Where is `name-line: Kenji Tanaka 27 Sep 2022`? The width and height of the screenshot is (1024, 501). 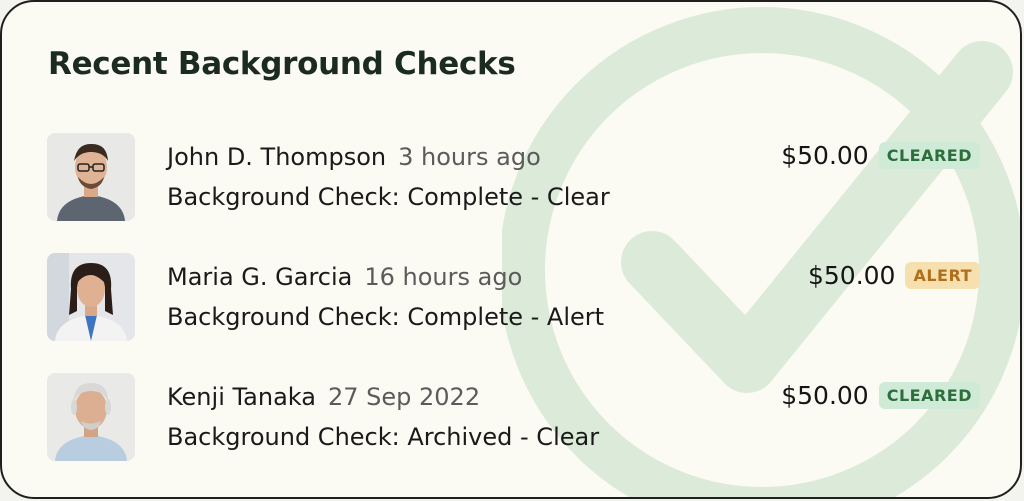 name-line: Kenji Tanaka 27 Sep 2022 is located at coordinates (323, 397).